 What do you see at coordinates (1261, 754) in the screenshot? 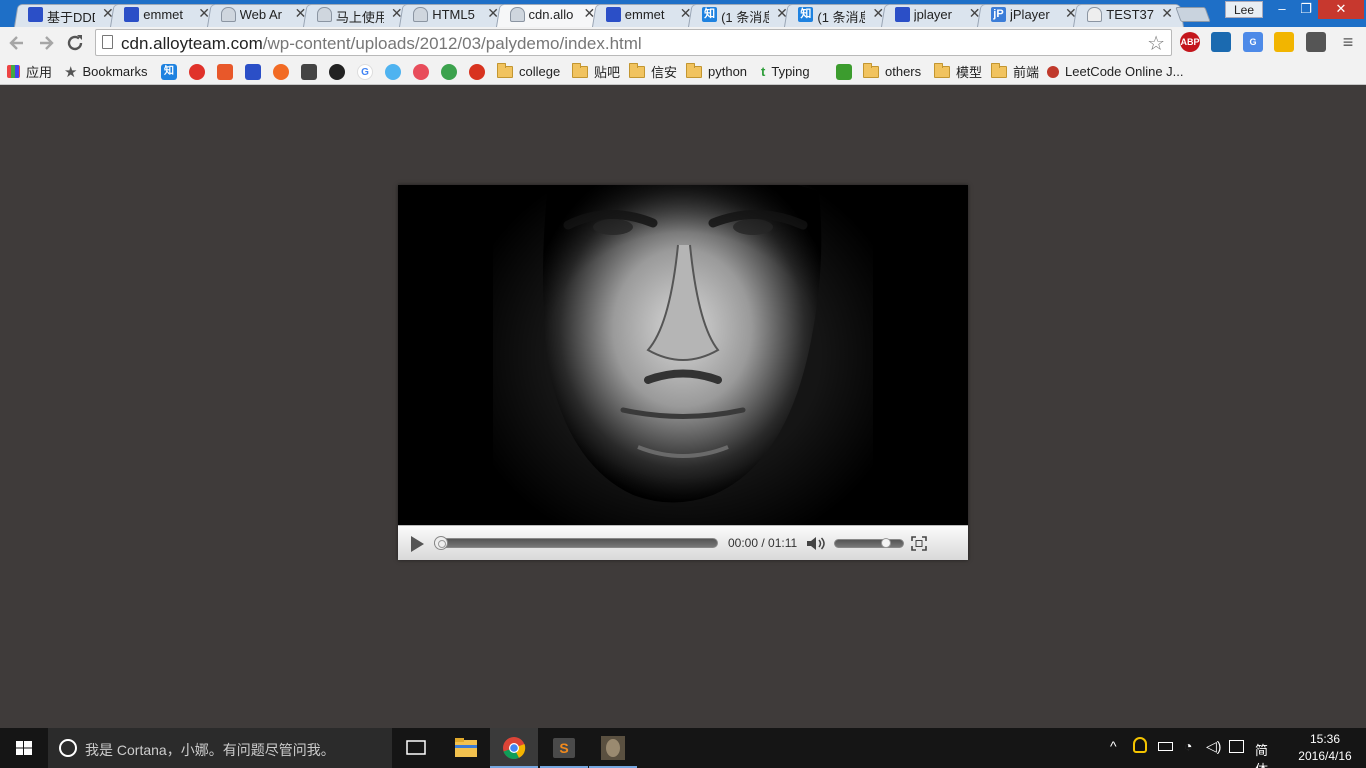
I see `ime-indicator: 简体` at bounding box center [1261, 754].